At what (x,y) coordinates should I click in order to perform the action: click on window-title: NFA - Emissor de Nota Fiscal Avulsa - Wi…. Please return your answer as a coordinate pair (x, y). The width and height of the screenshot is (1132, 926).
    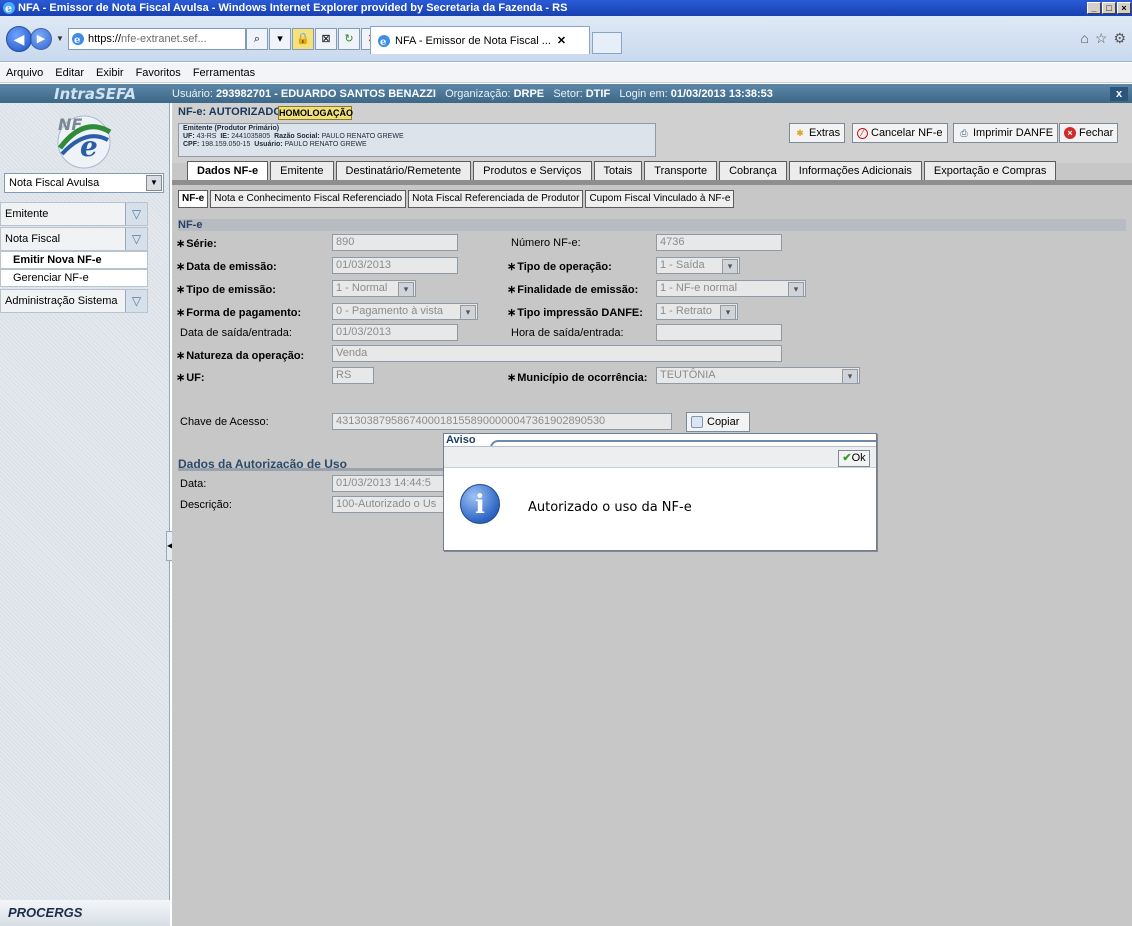
    Looking at the image, I should click on (293, 8).